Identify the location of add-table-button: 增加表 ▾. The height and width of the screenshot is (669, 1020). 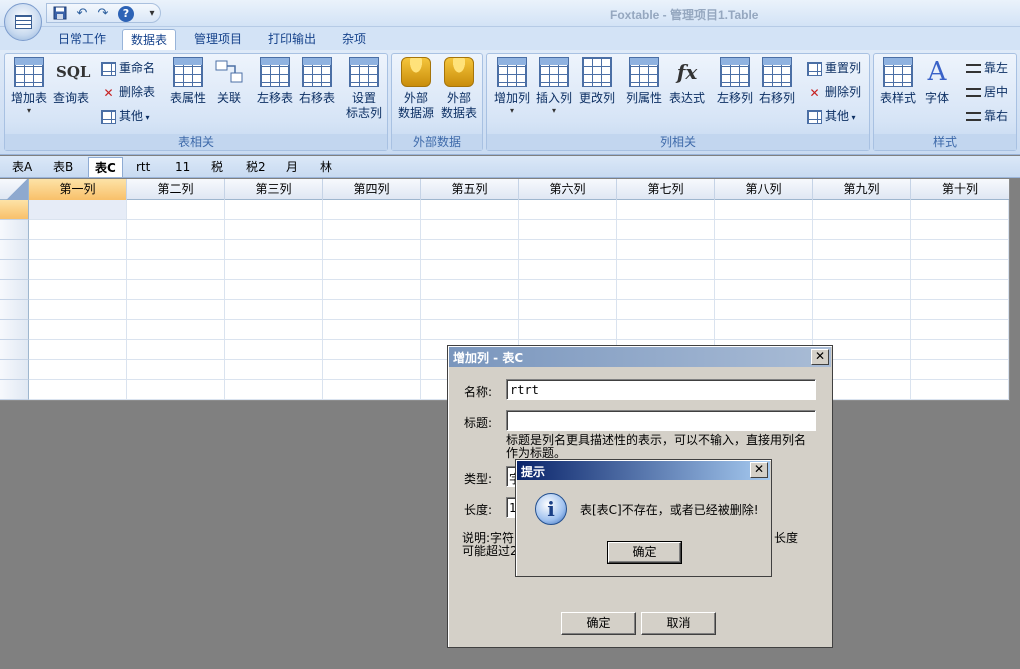
(29, 93).